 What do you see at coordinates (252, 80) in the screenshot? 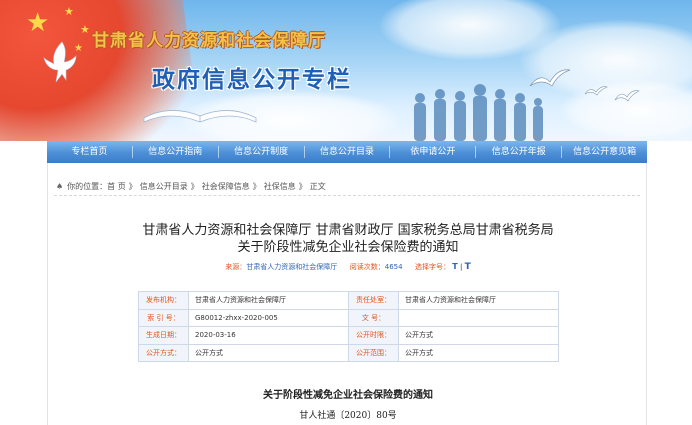
I see `section-title: 政府信息公开专栏` at bounding box center [252, 80].